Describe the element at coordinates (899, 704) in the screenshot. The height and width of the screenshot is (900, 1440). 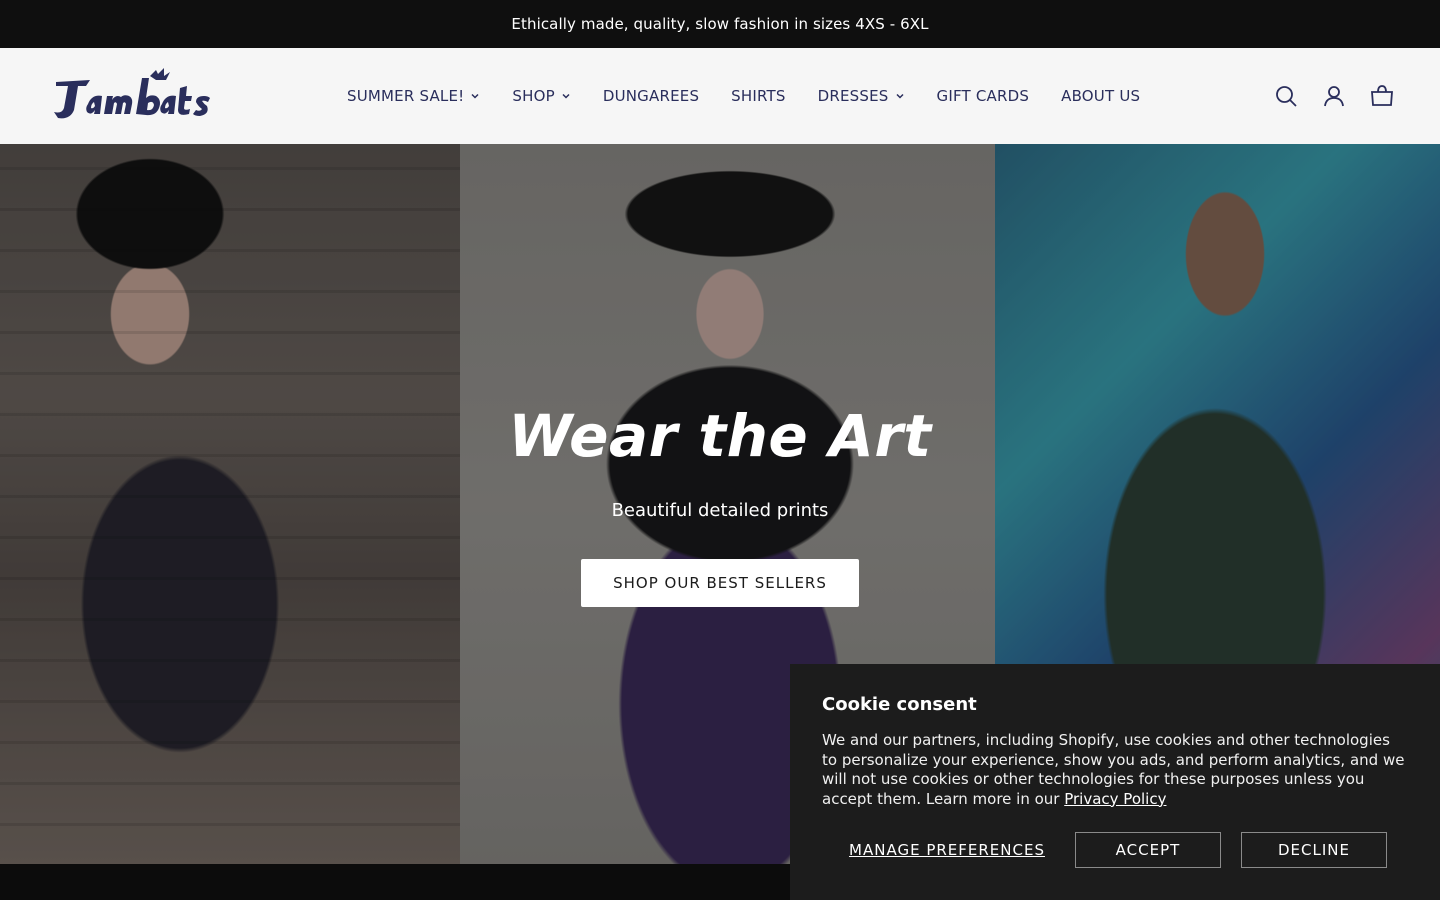
I see `cookie-title: Cookie consent` at that location.